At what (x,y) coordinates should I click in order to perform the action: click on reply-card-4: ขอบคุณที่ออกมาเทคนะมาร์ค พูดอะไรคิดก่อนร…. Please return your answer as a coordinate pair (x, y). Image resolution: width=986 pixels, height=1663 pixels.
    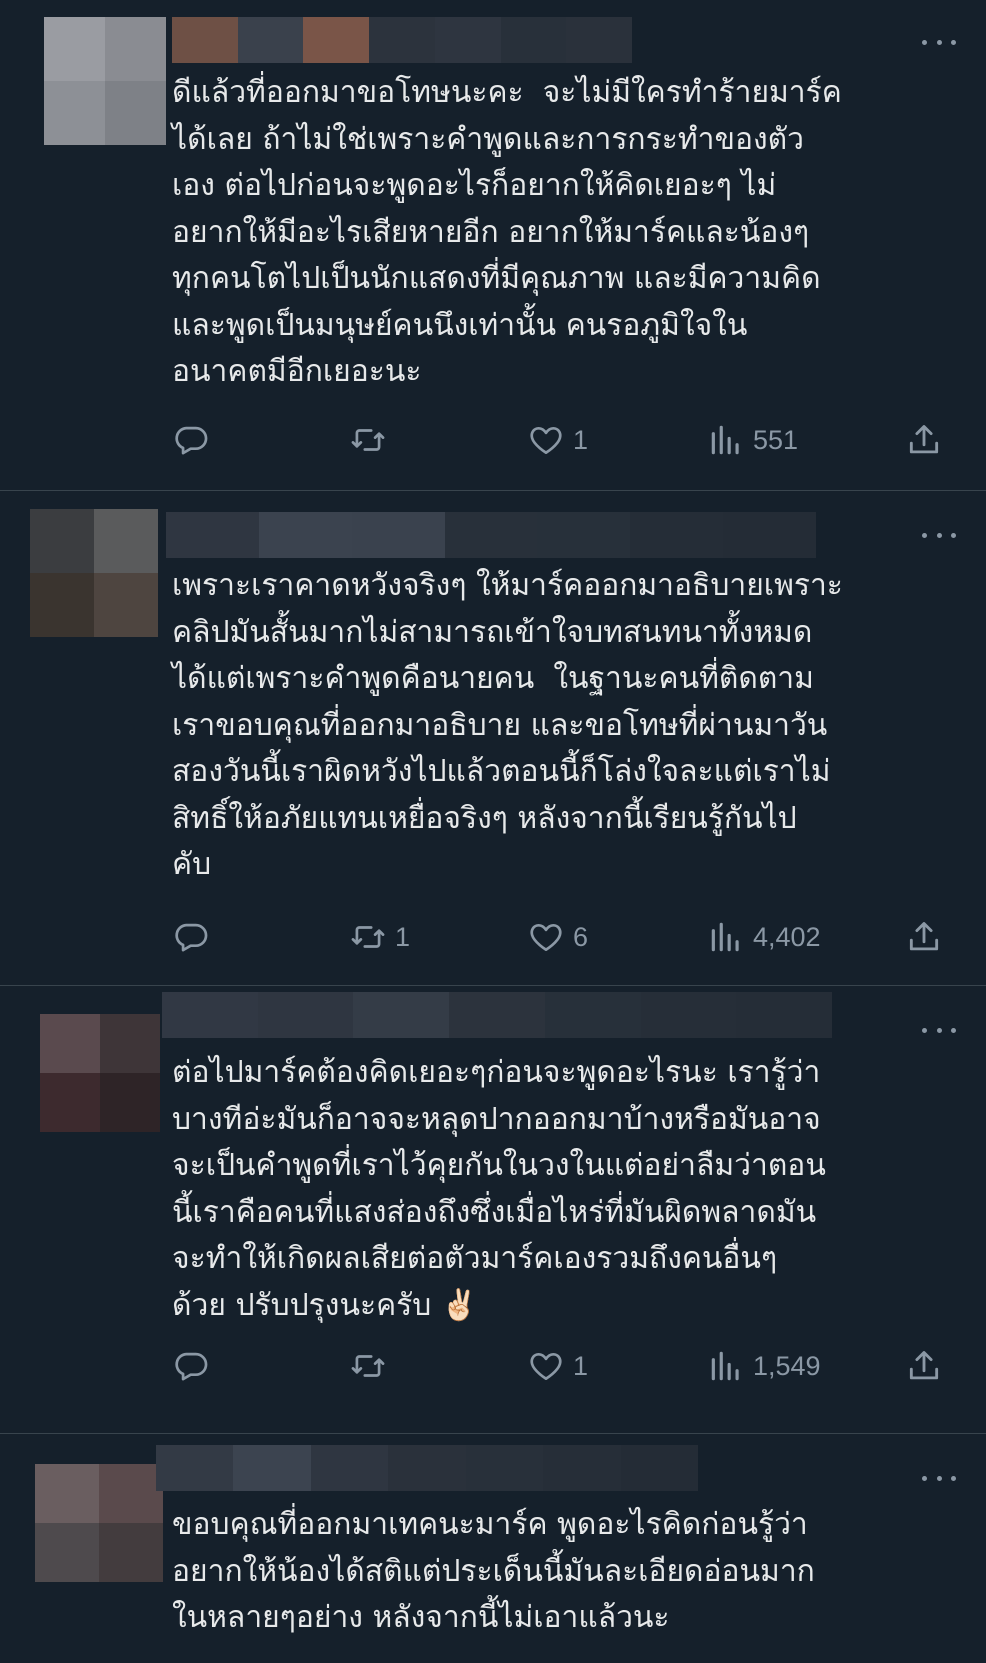
    Looking at the image, I should click on (493, 1548).